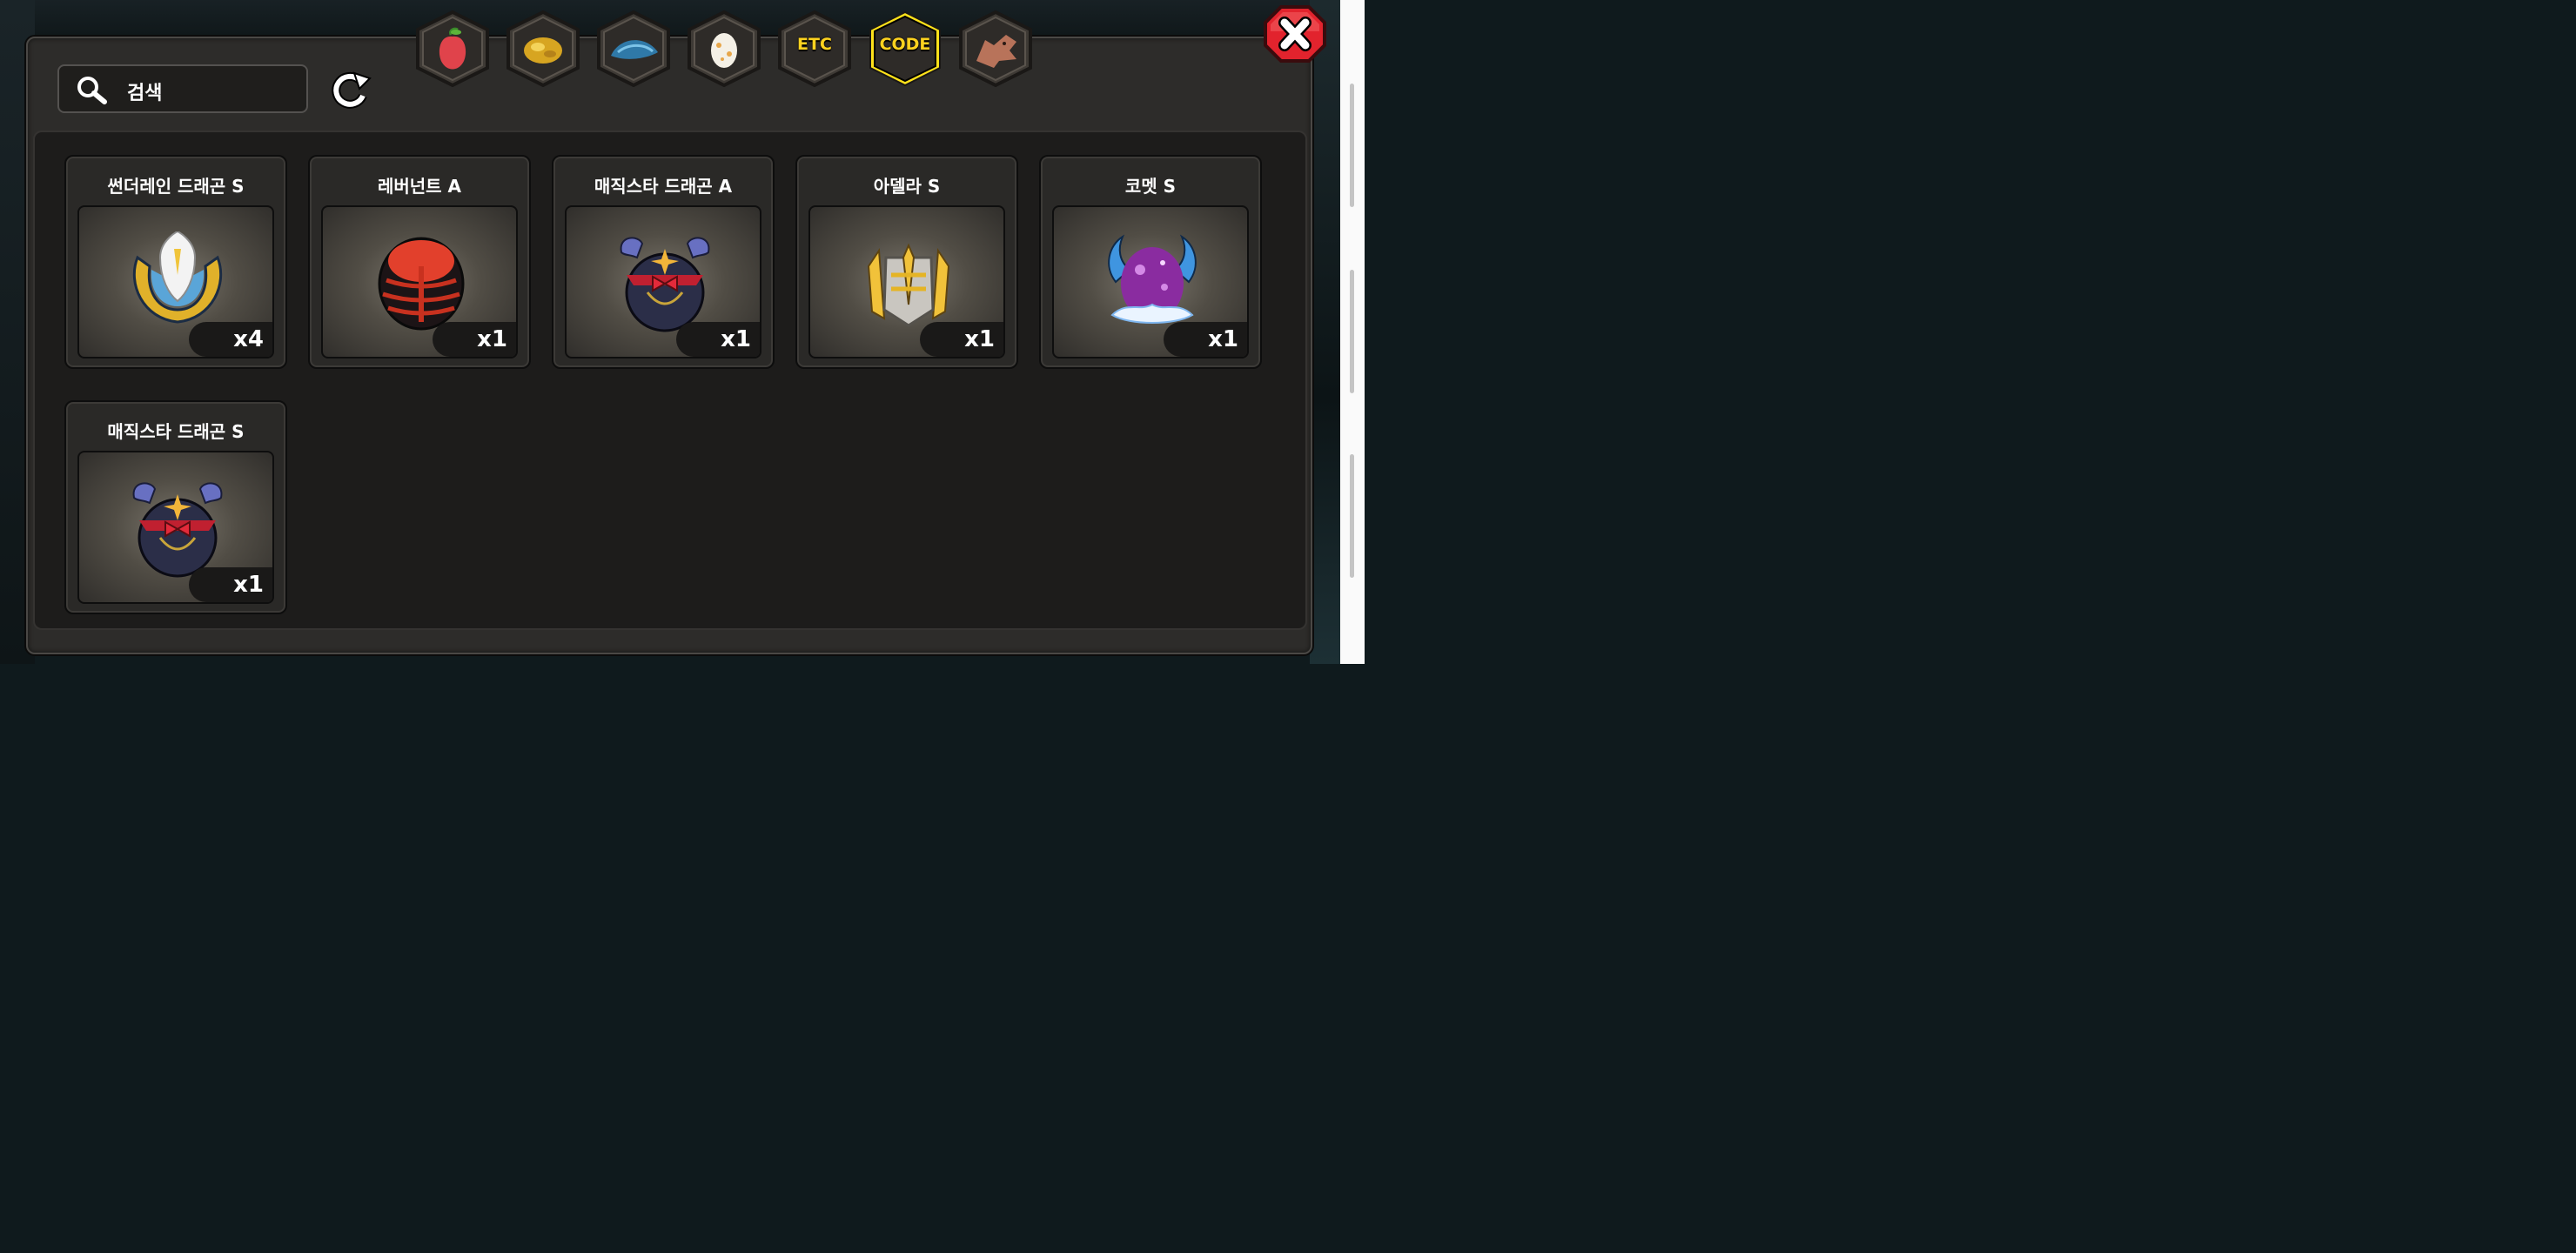 The width and height of the screenshot is (2576, 1253). What do you see at coordinates (1325, 332) in the screenshot?
I see `background-right` at bounding box center [1325, 332].